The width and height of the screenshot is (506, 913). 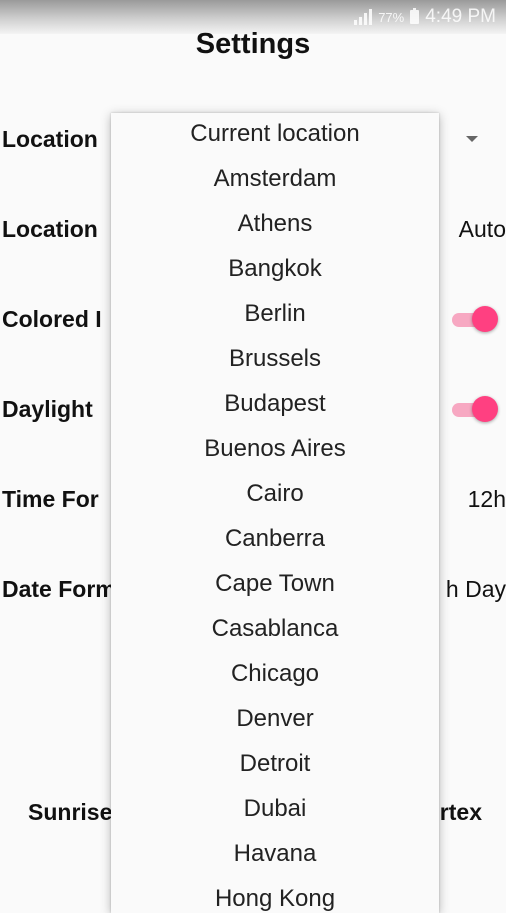 I want to click on dropdown-arrow-icon, so click(x=472, y=139).